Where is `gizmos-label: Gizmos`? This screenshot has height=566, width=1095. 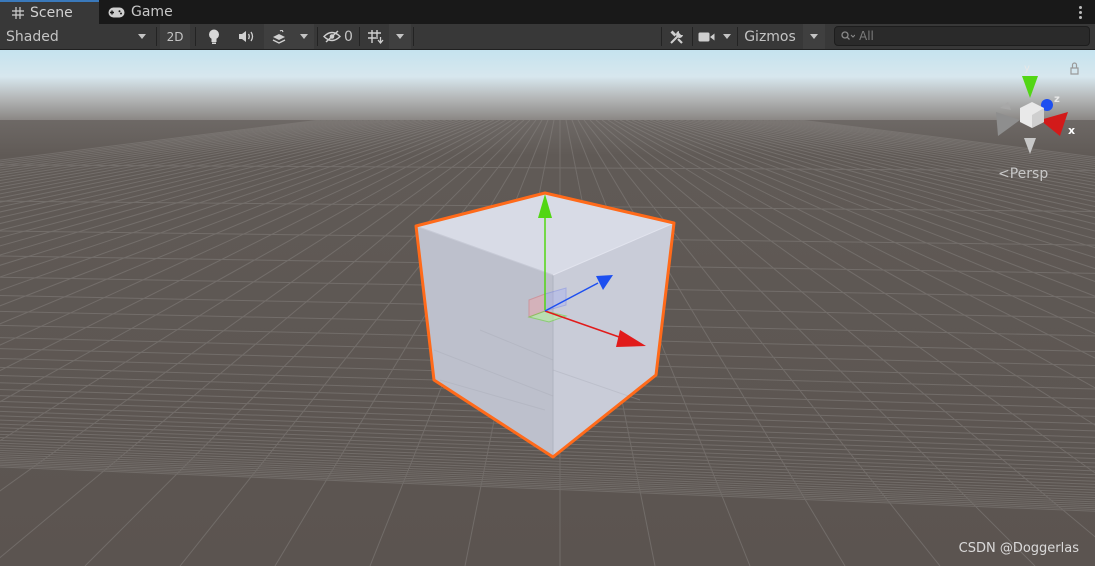
gizmos-label: Gizmos is located at coordinates (770, 36).